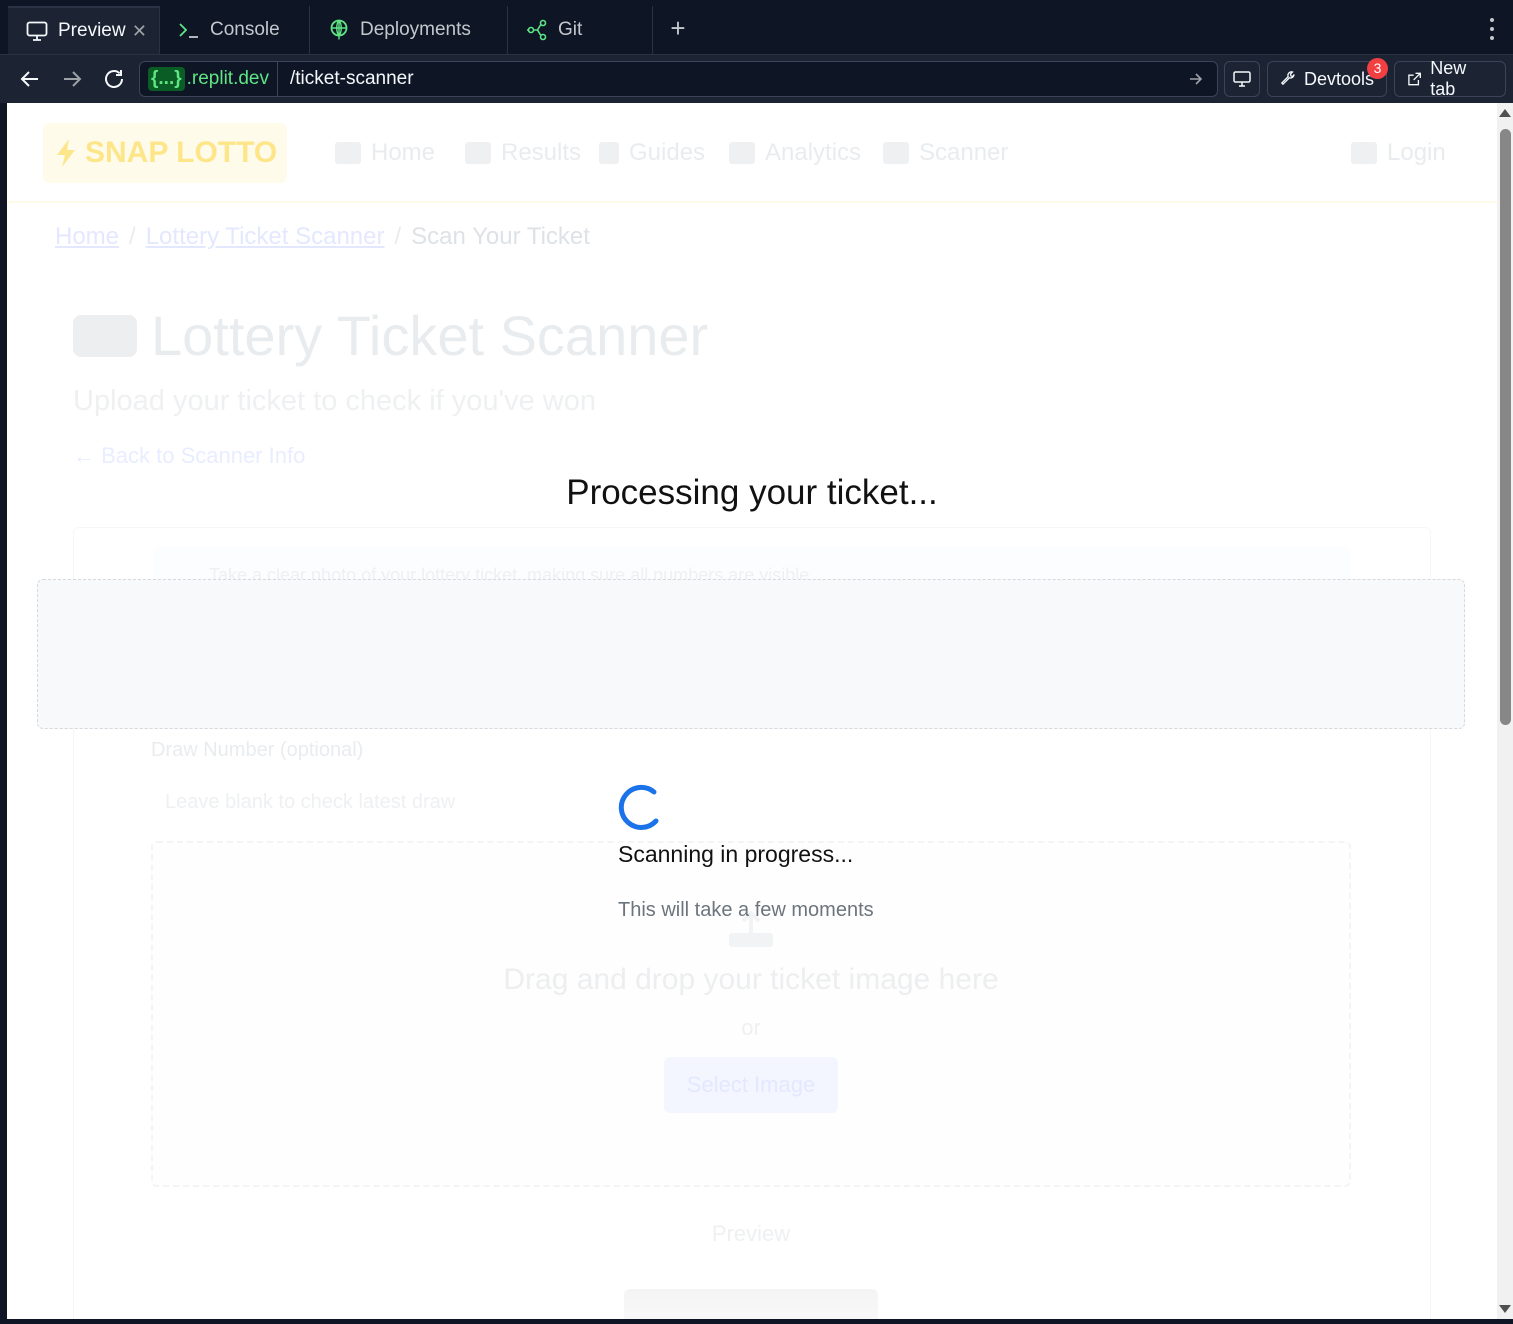 The image size is (1513, 1324). I want to click on scrollbar-thumb, so click(1505, 427).